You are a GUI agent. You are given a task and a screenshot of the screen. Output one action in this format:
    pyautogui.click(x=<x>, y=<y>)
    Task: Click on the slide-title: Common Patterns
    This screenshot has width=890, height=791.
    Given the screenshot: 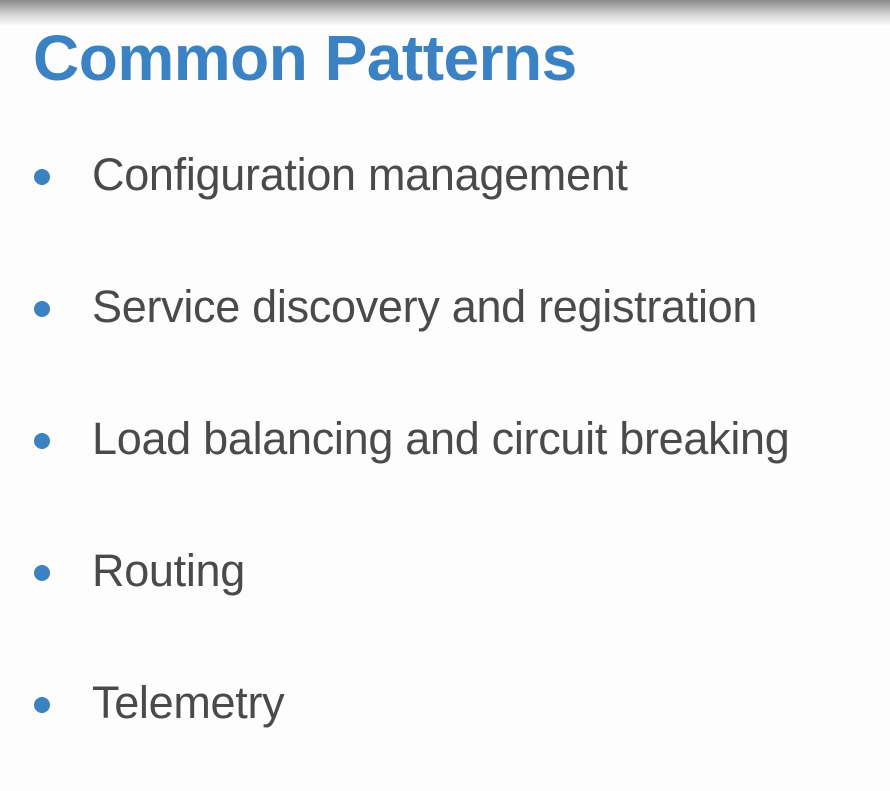 What is the action you would take?
    pyautogui.click(x=305, y=58)
    